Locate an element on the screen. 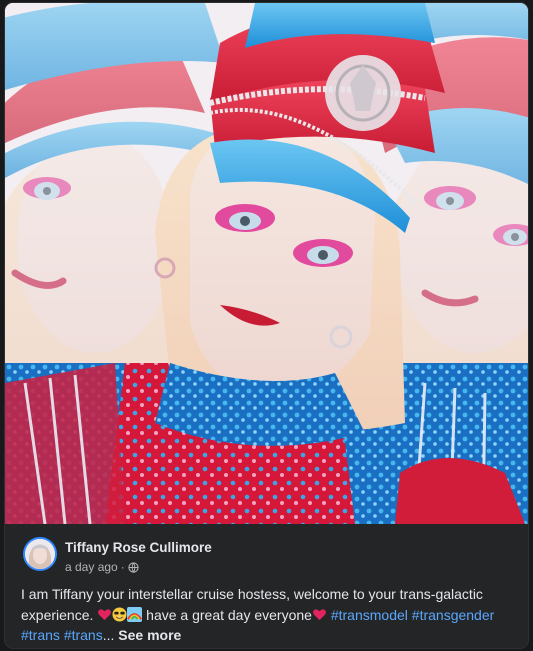 This screenshot has height=651, width=533. author-avatar is located at coordinates (40, 554).